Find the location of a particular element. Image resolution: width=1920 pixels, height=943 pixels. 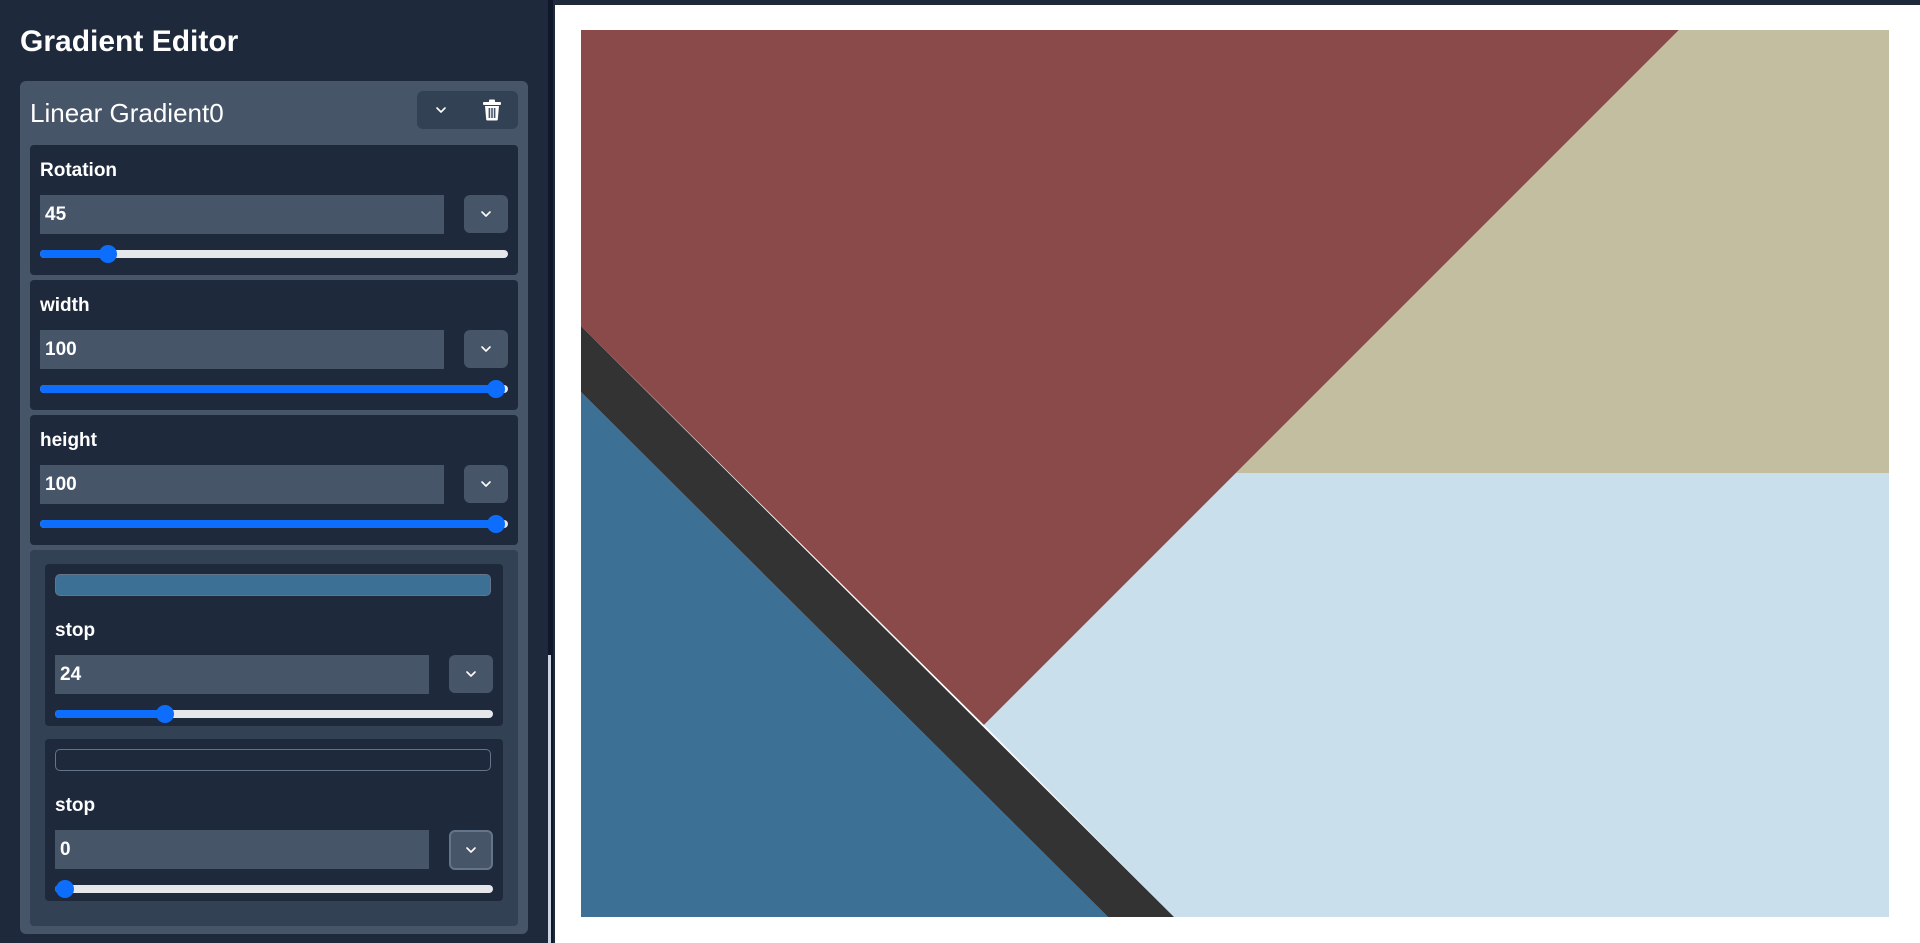

height-label: height is located at coordinates (68, 440).